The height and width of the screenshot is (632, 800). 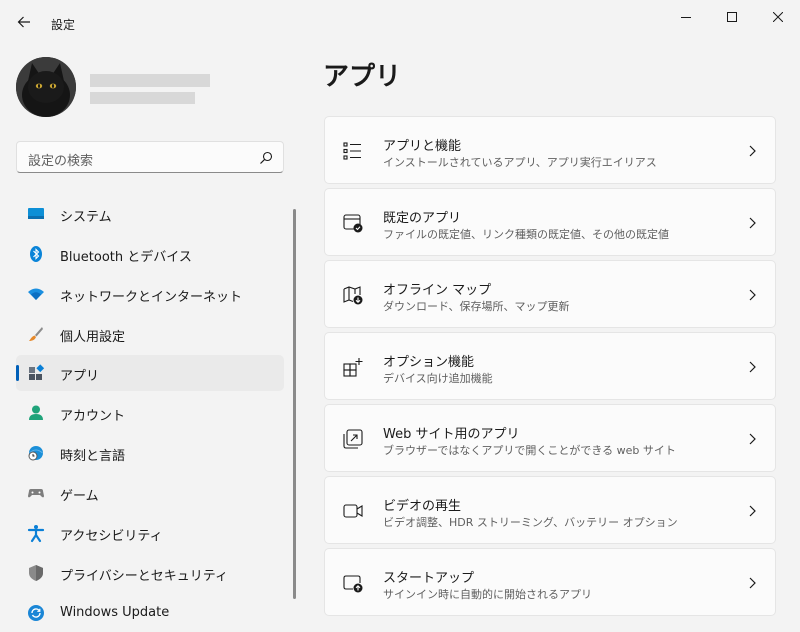 I want to click on sidebar-item-label: プライバシーとセキュリティ, so click(x=144, y=576).